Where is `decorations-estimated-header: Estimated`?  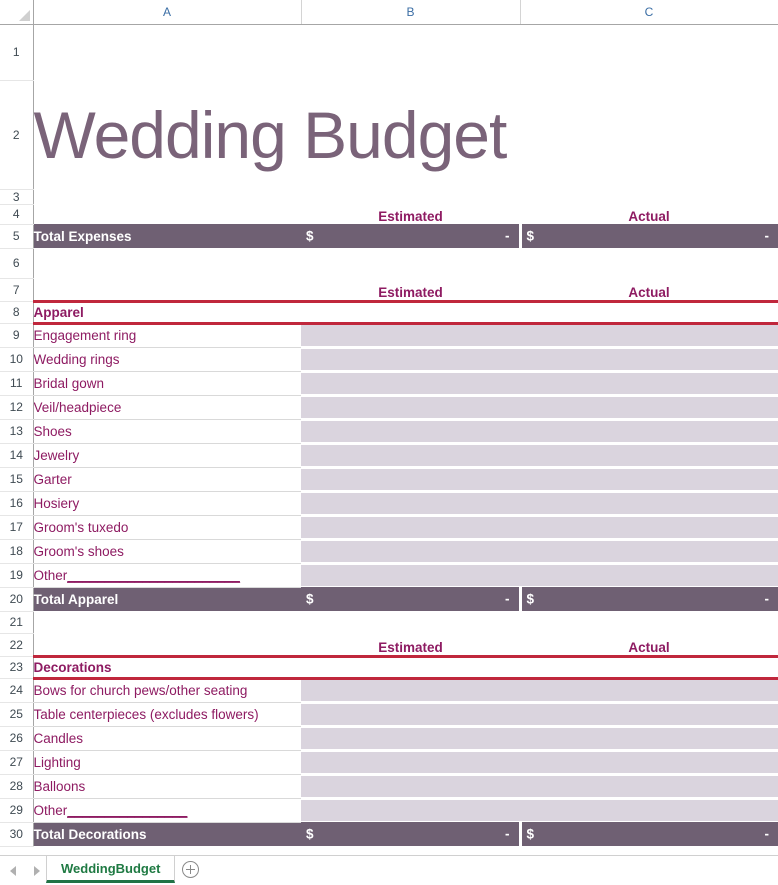 decorations-estimated-header: Estimated is located at coordinates (410, 645).